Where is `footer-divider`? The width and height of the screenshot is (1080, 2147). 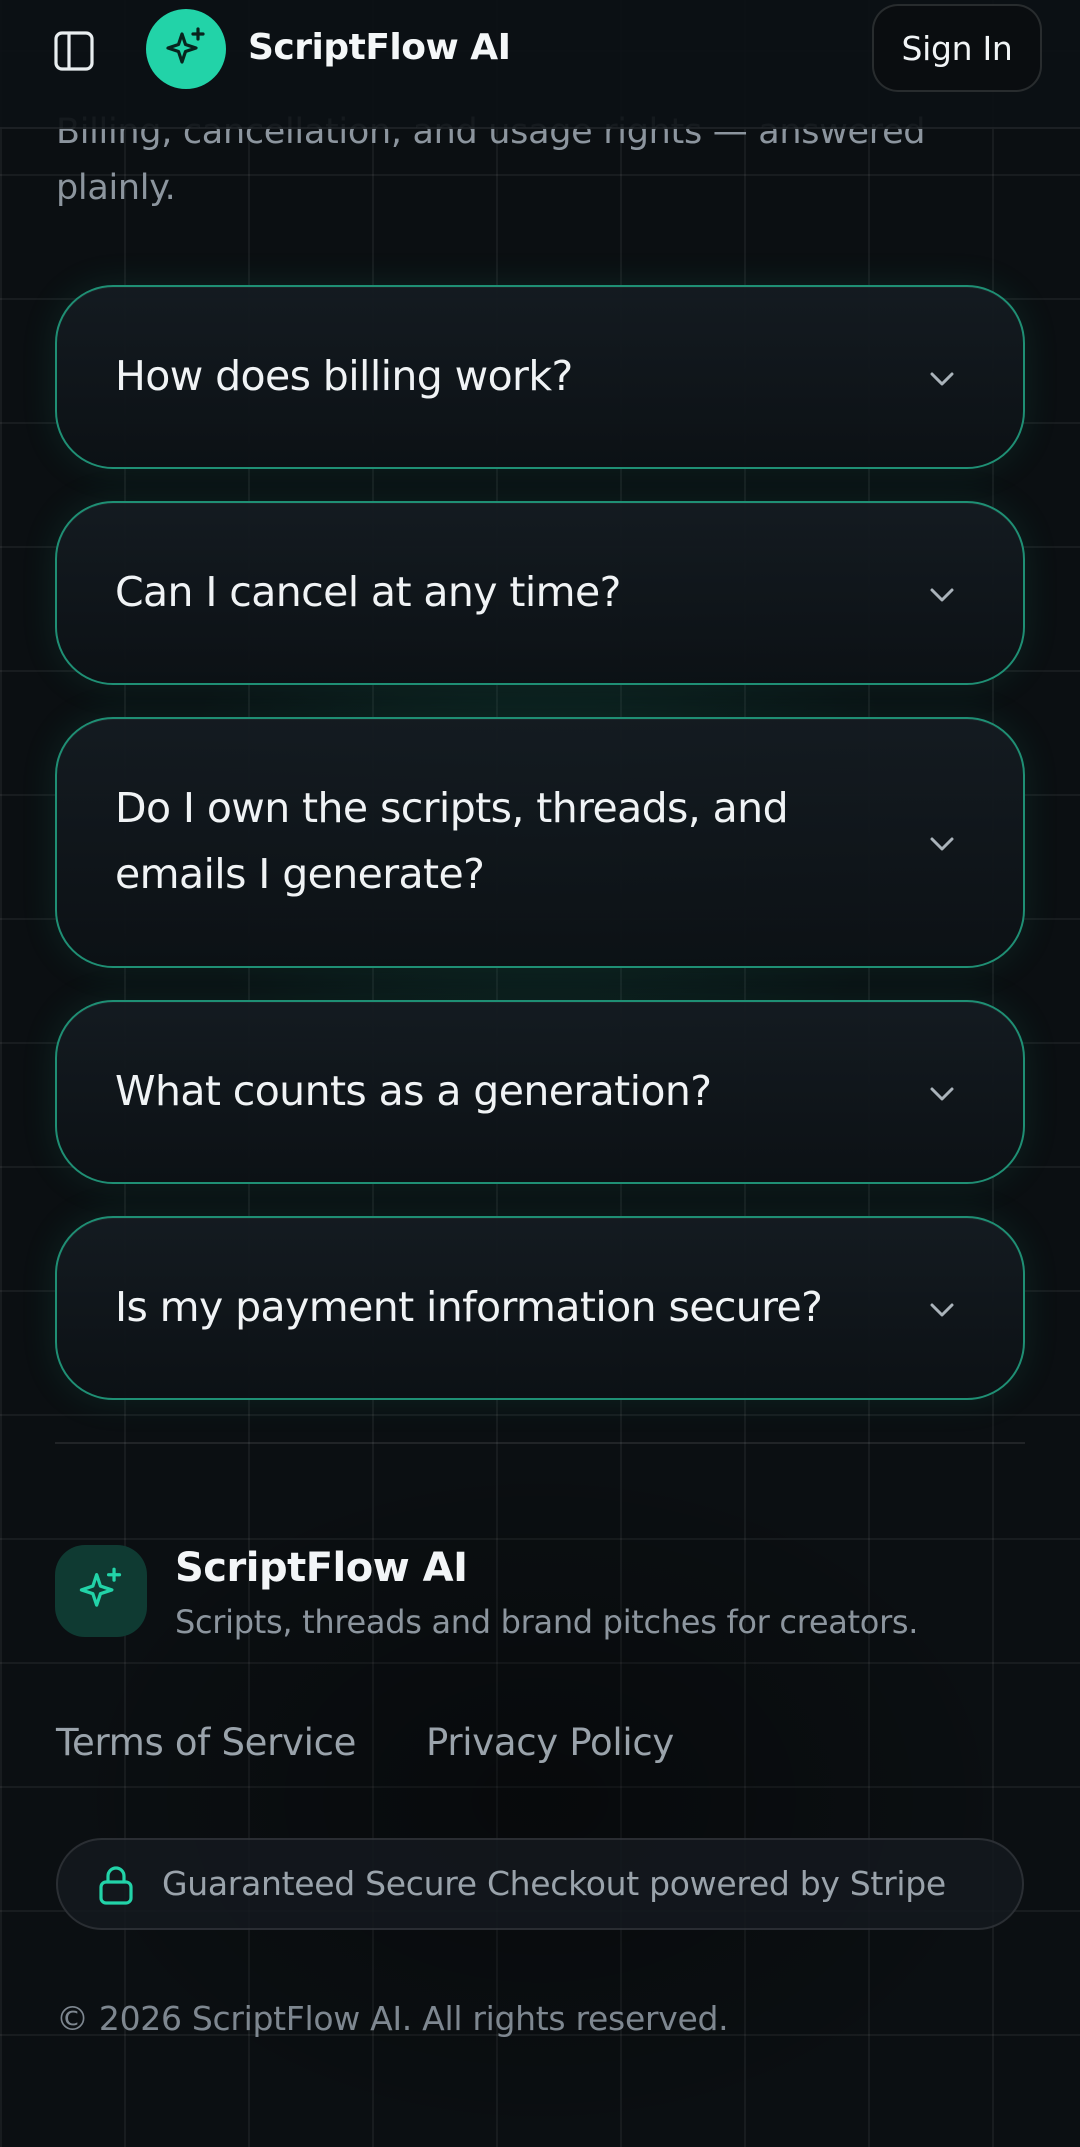 footer-divider is located at coordinates (540, 1443).